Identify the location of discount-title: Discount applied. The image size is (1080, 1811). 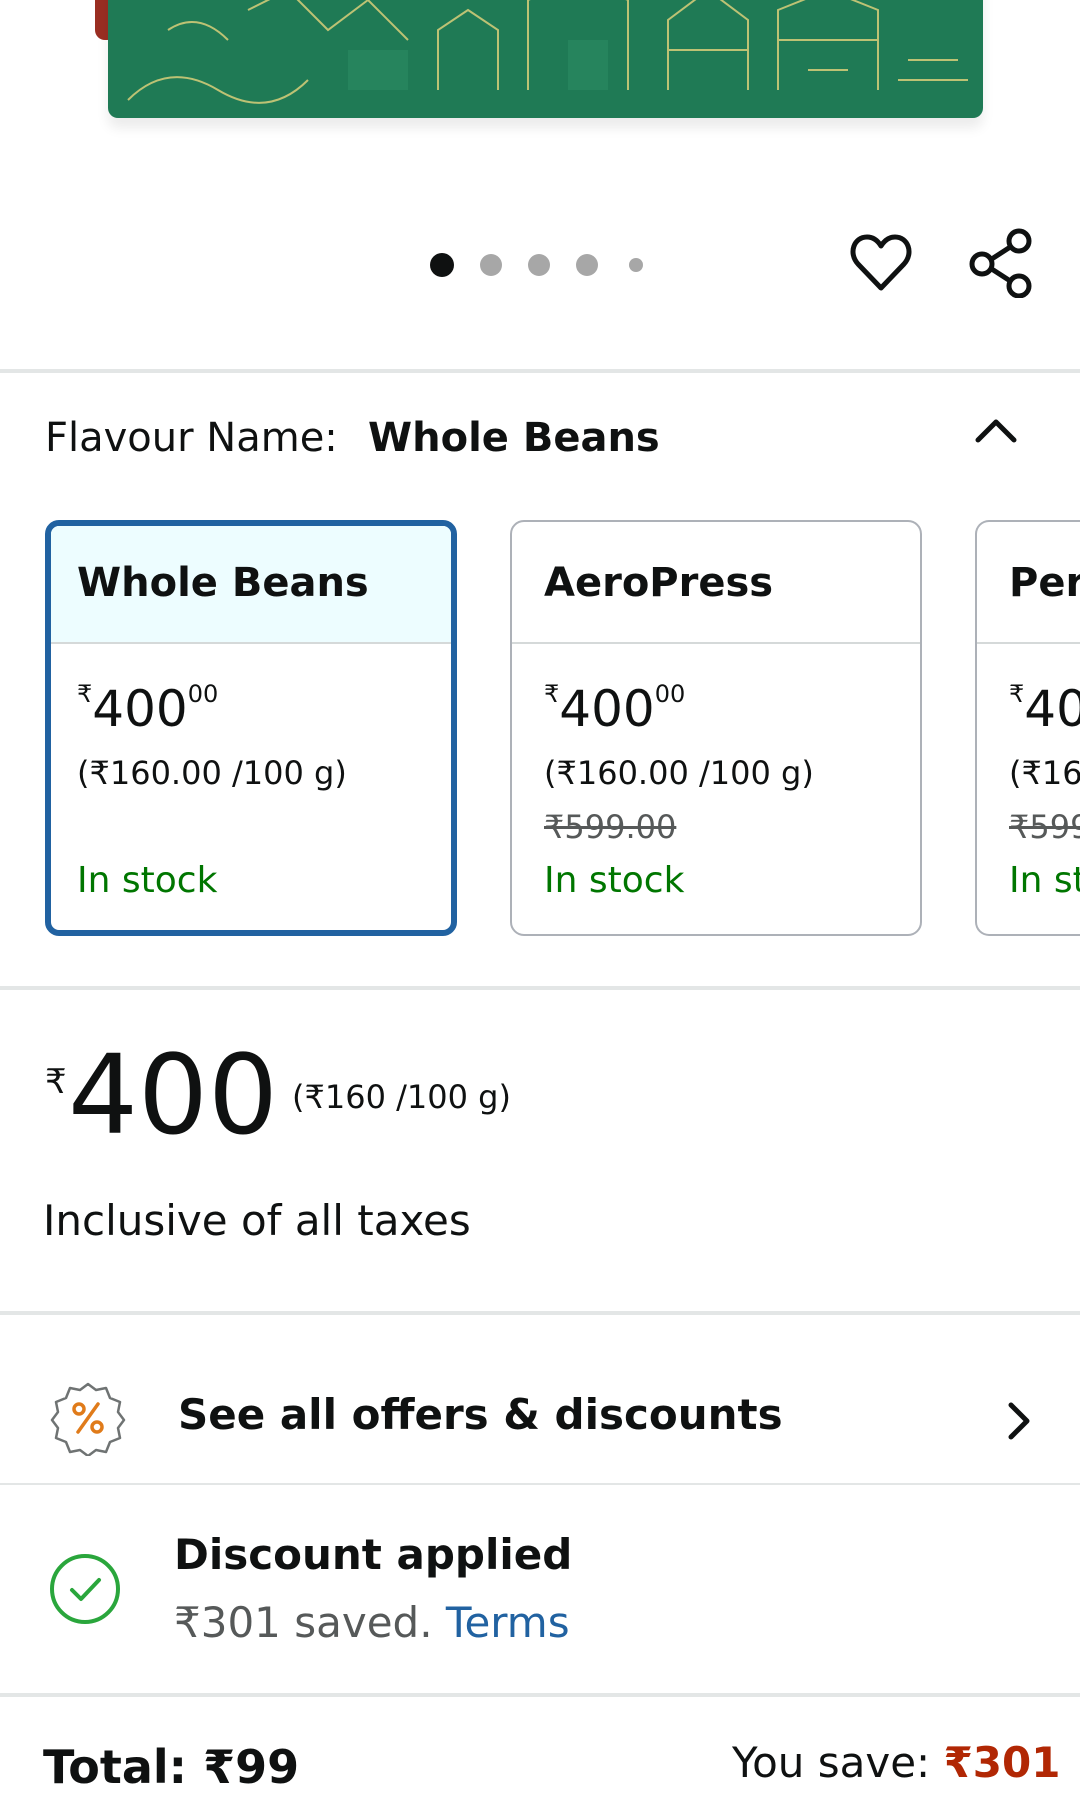
(373, 1554).